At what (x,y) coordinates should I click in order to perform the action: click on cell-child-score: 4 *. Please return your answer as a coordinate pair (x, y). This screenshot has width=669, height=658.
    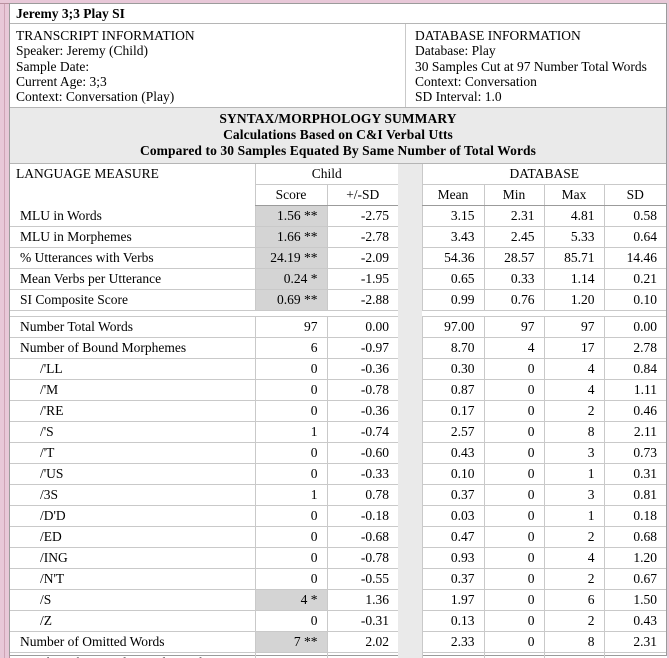
    Looking at the image, I should click on (290, 600).